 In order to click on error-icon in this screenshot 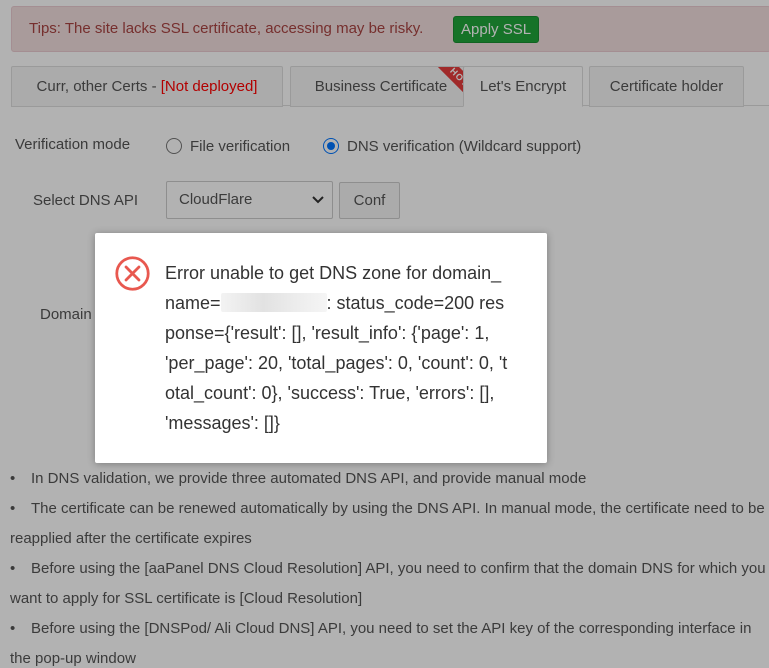, I will do `click(132, 273)`.